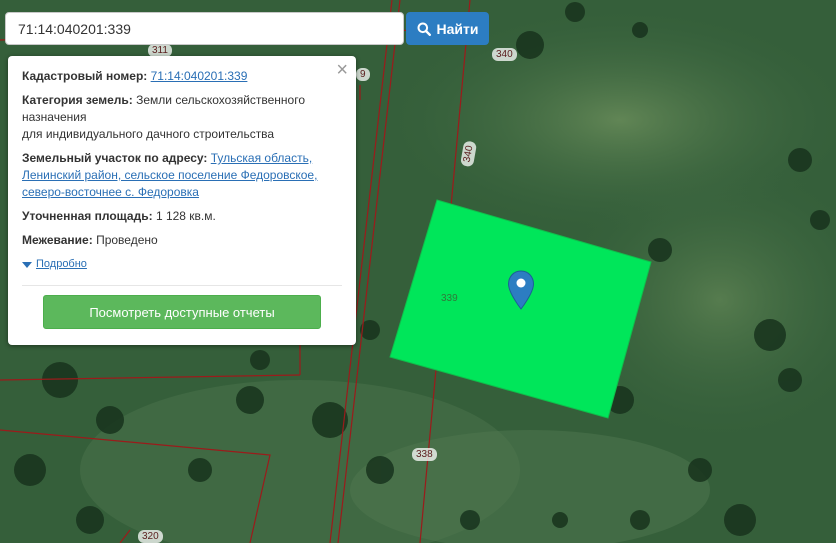  Describe the element at coordinates (182, 240) in the screenshot. I see `survey-row: Межевание: Проведено` at that location.